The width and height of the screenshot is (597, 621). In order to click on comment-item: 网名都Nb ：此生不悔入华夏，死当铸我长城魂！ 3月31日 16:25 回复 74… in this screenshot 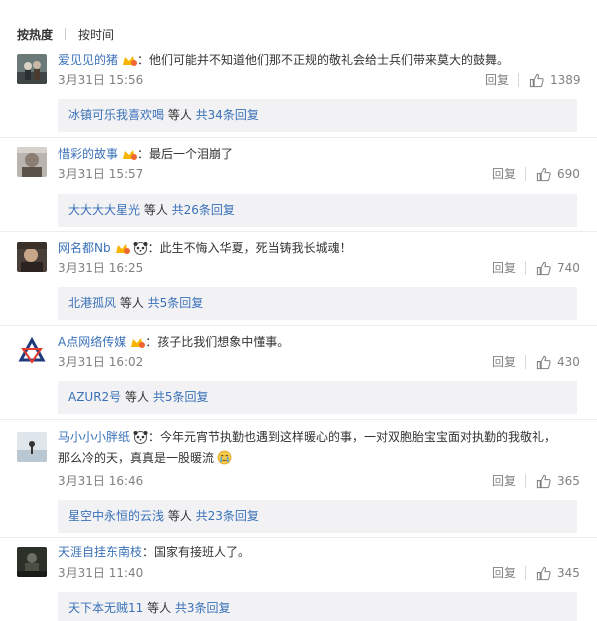, I will do `click(298, 275)`.